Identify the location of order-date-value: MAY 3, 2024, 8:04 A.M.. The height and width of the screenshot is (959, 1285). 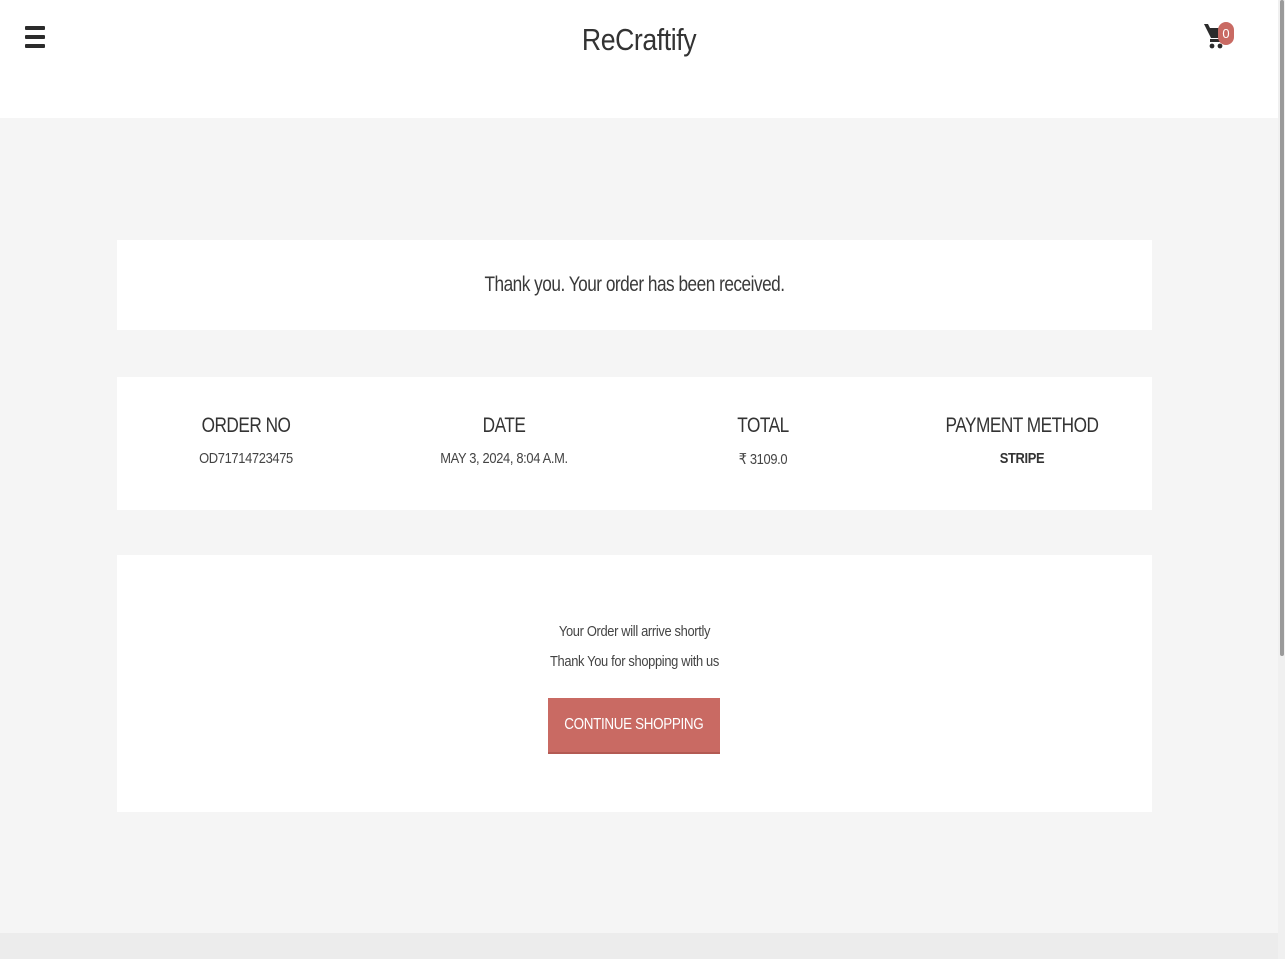
(504, 458).